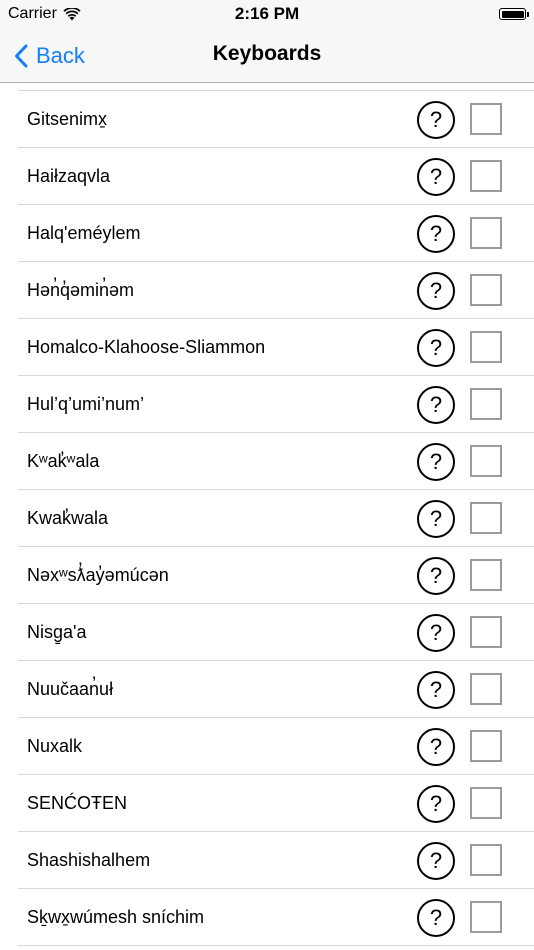  What do you see at coordinates (276, 689) in the screenshot?
I see `keyboard-row: Nuučaan̓uł?` at bounding box center [276, 689].